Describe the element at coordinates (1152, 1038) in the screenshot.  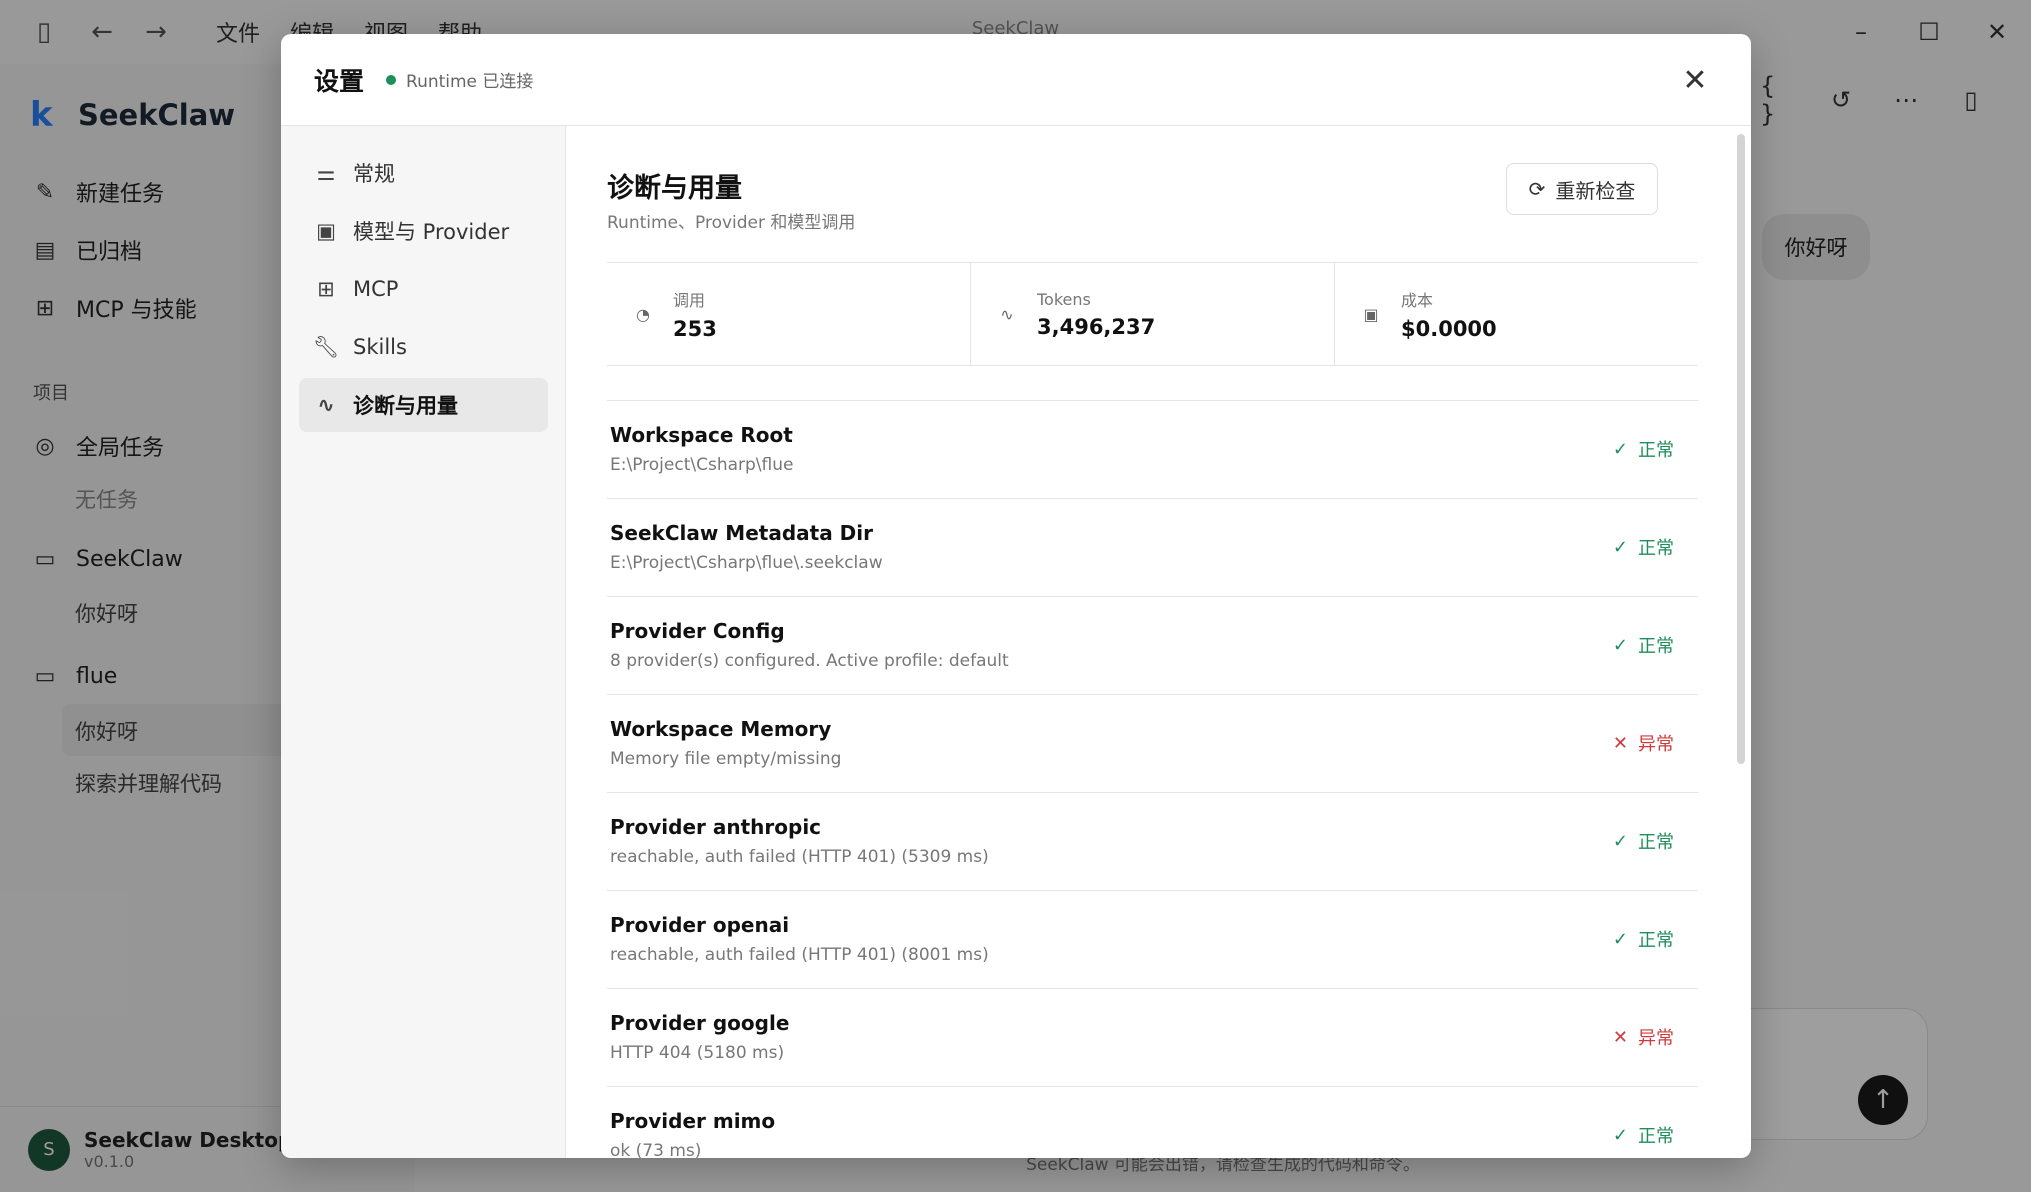
I see `check-row: Provider google HTTP 404 (5180 ms) ✕ 异常` at that location.